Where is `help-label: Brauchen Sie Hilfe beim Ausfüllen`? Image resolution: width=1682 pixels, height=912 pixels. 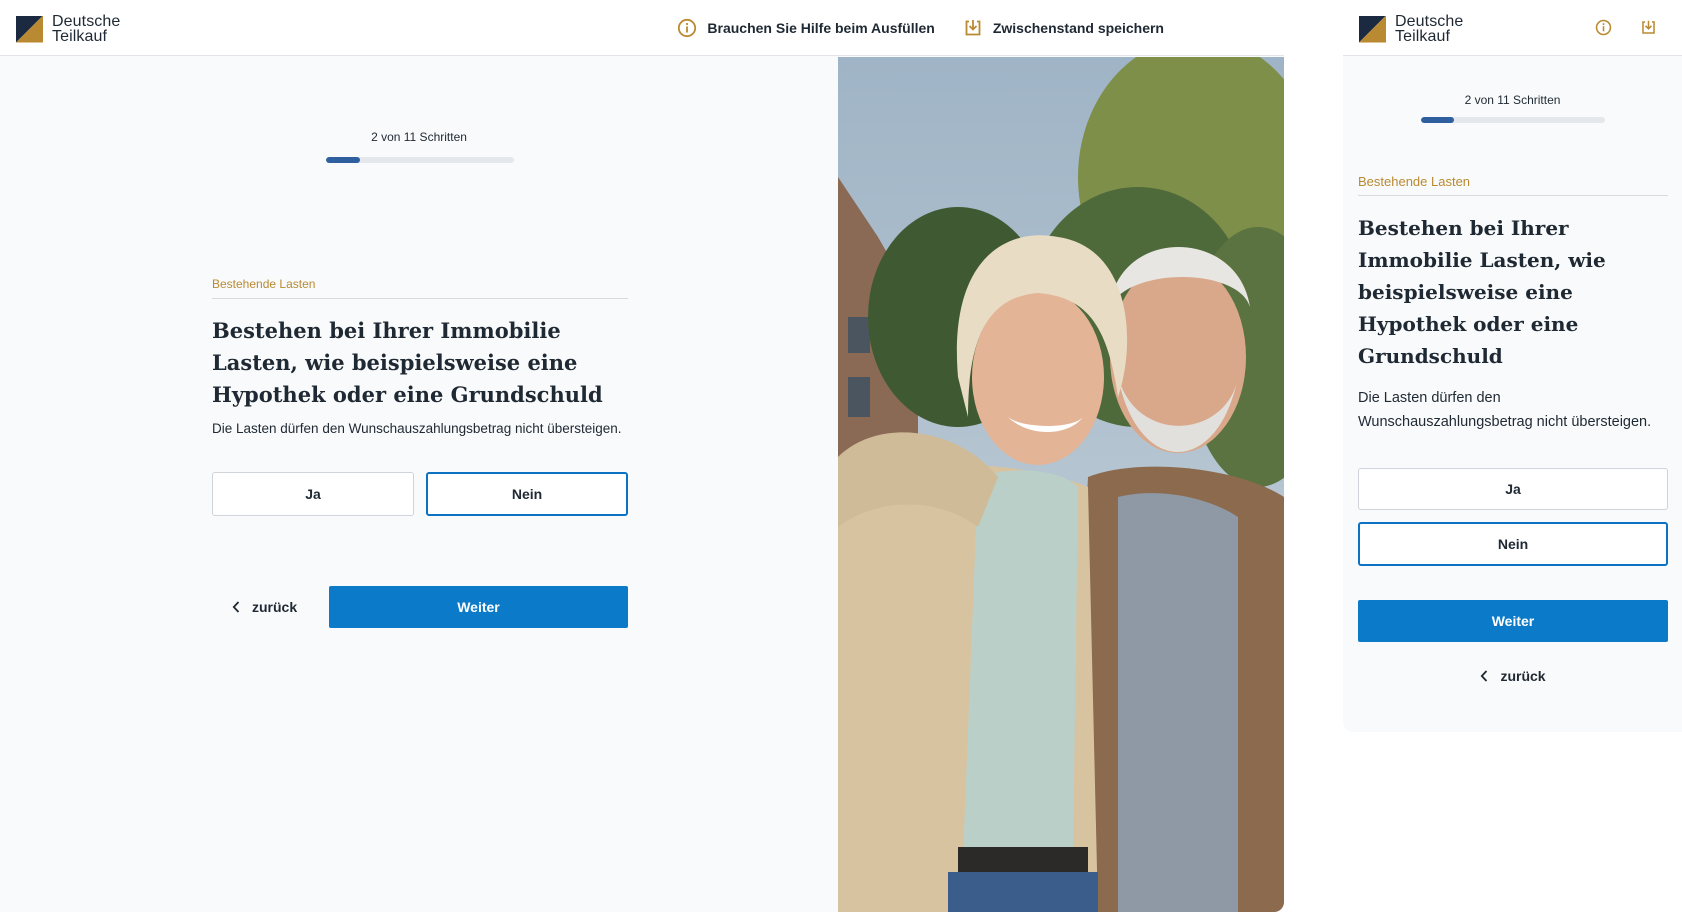 help-label: Brauchen Sie Hilfe beim Ausfüllen is located at coordinates (821, 28).